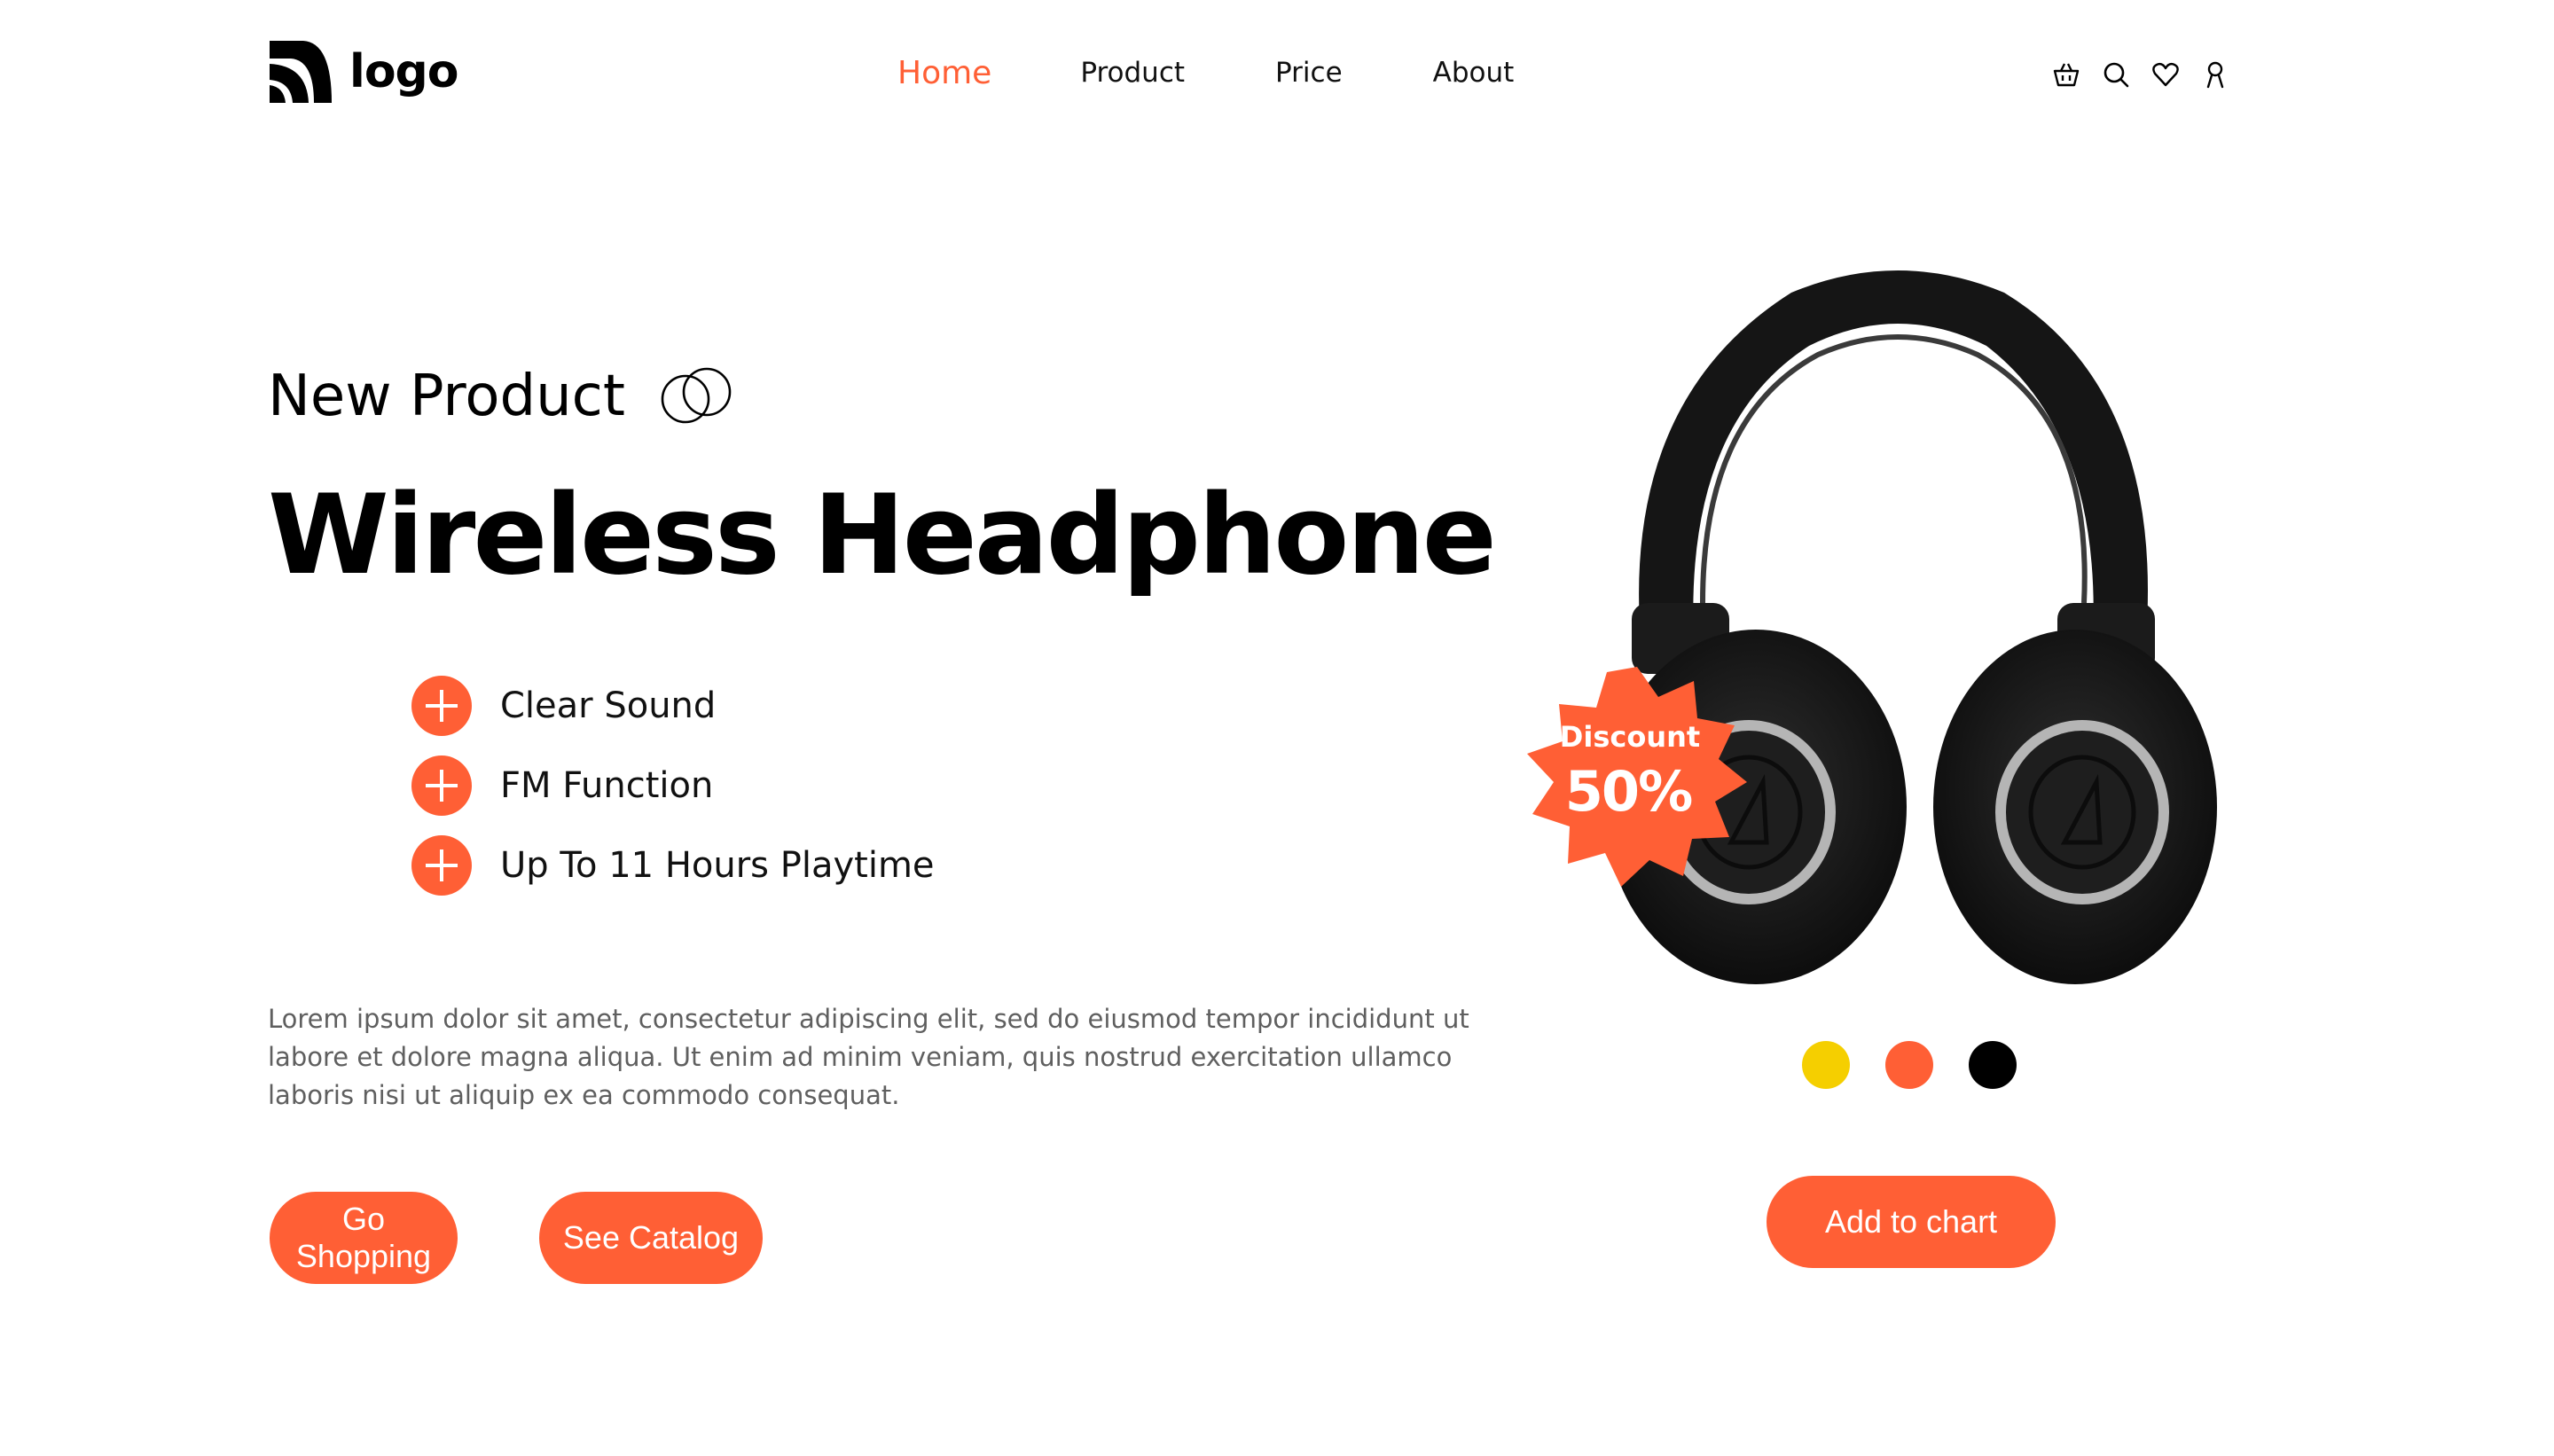  Describe the element at coordinates (2165, 74) in the screenshot. I see `heart-icon` at that location.